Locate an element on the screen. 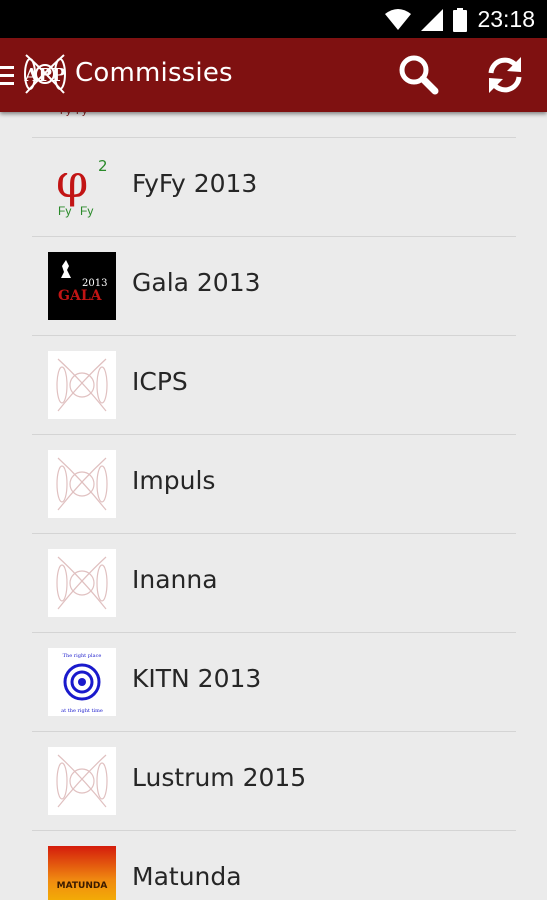 The width and height of the screenshot is (547, 900). status-icons: 23:18 is located at coordinates (460, 19).